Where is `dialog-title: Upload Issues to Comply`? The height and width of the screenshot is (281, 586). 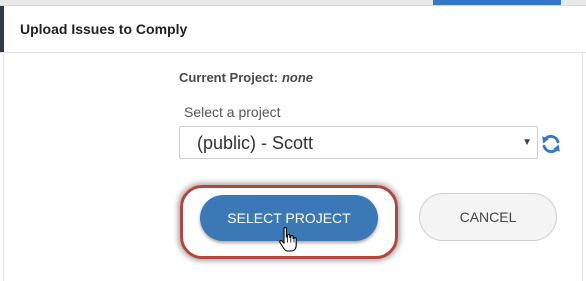 dialog-title: Upload Issues to Comply is located at coordinates (104, 29).